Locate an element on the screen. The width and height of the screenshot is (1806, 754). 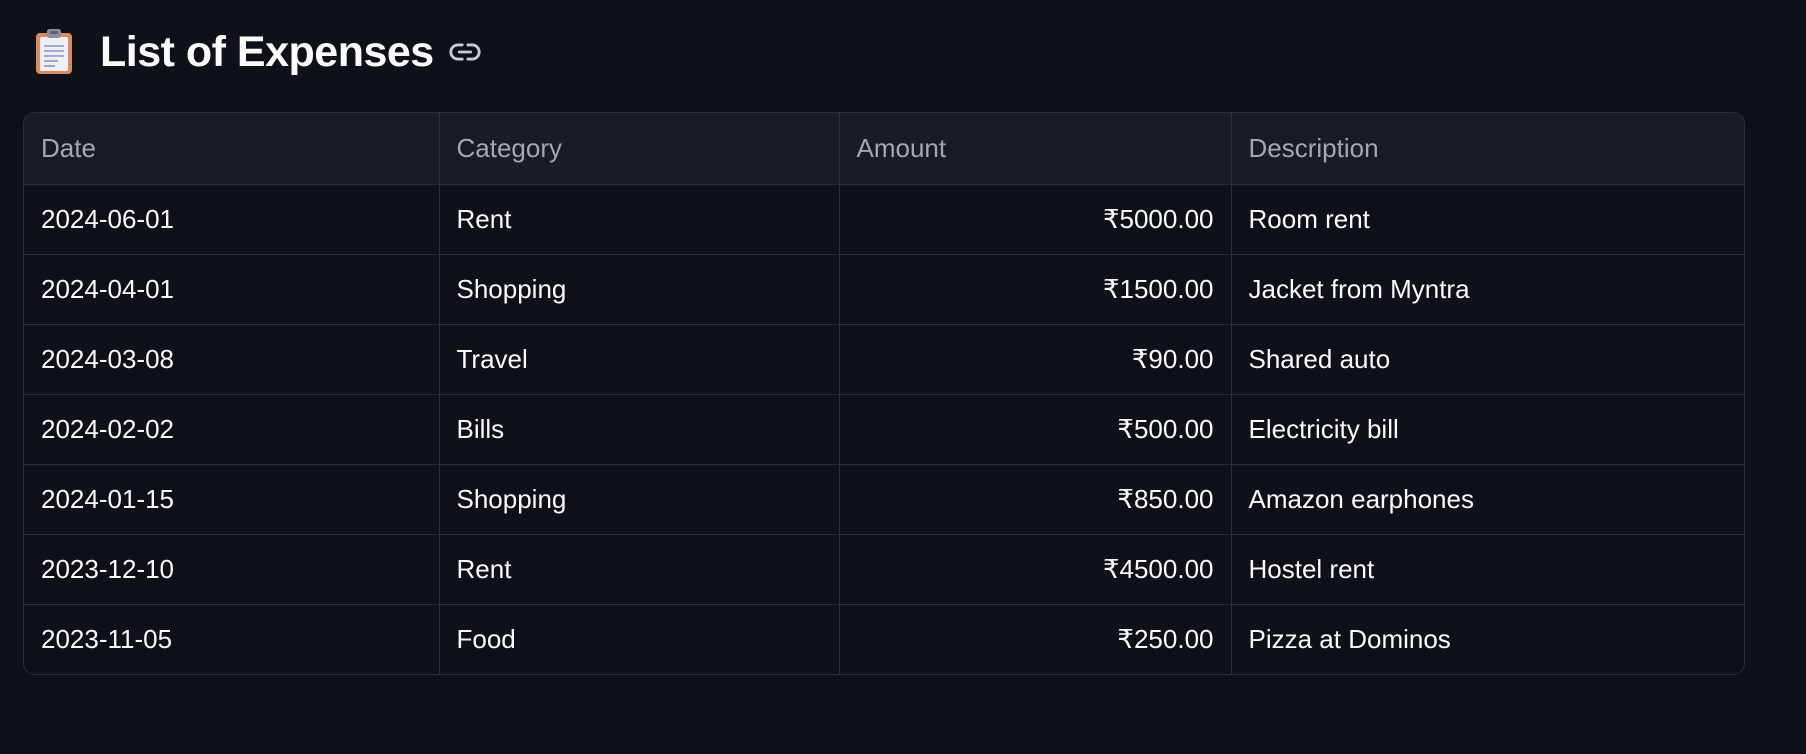
cell-date: 2024-03-08 is located at coordinates (232, 359).